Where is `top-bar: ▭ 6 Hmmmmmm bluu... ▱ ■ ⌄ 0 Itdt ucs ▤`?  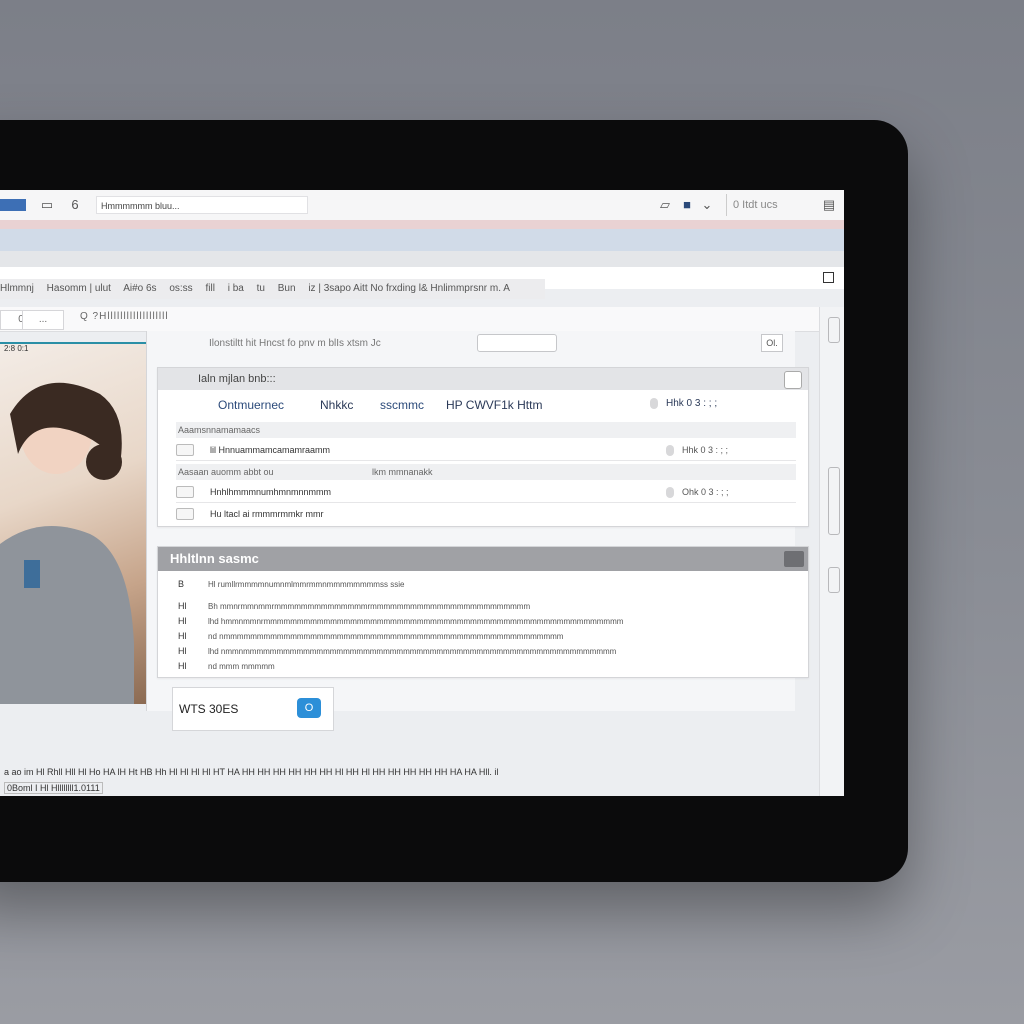
top-bar: ▭ 6 Hmmmmmm bluu... ▱ ■ ⌄ 0 Itdt ucs ▤ is located at coordinates (422, 205).